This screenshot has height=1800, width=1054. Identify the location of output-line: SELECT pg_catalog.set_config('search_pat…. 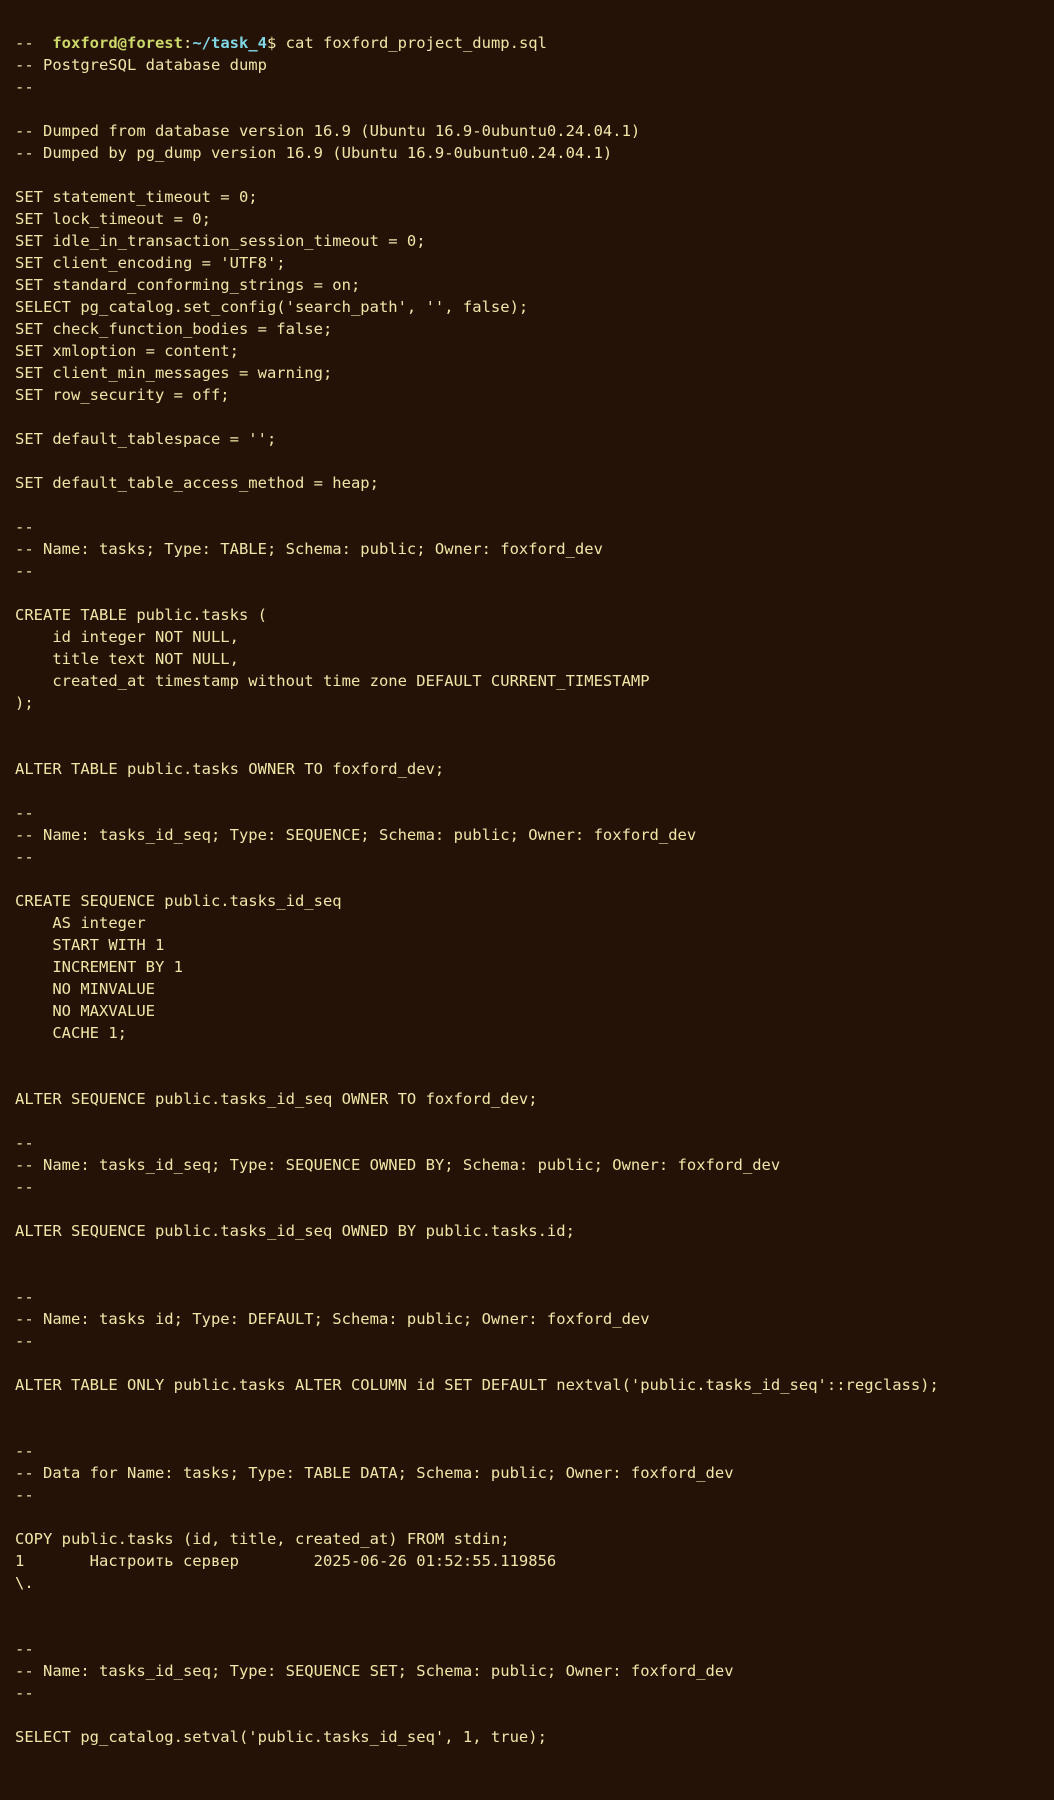
(272, 307).